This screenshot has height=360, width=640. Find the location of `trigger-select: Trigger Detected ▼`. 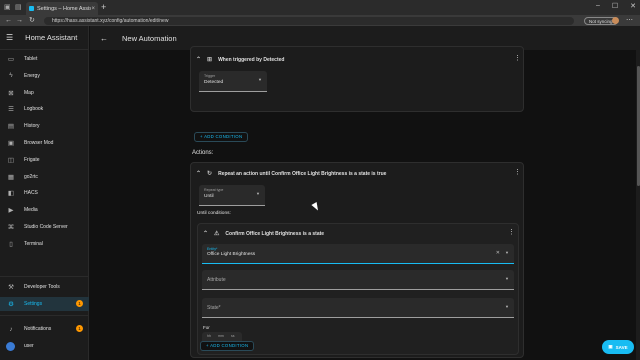

trigger-select: Trigger Detected ▼ is located at coordinates (233, 81).